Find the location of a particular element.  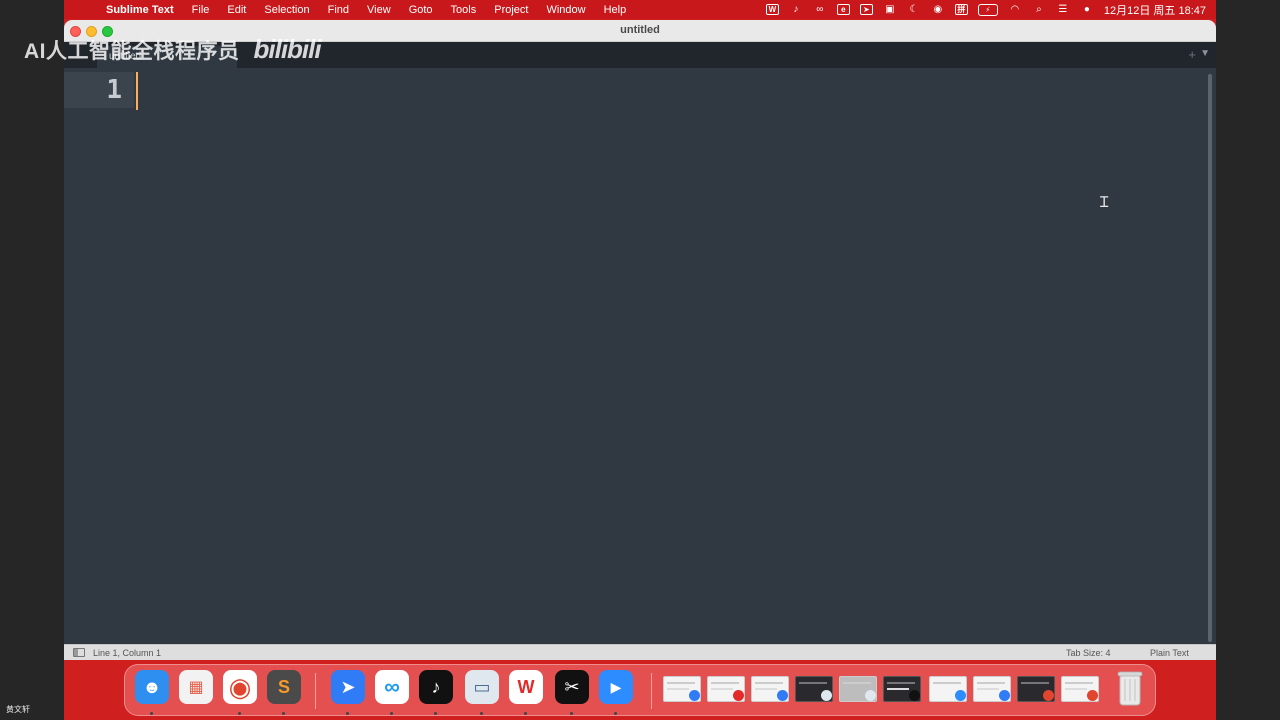

sublime-text-icon: S is located at coordinates (284, 687).